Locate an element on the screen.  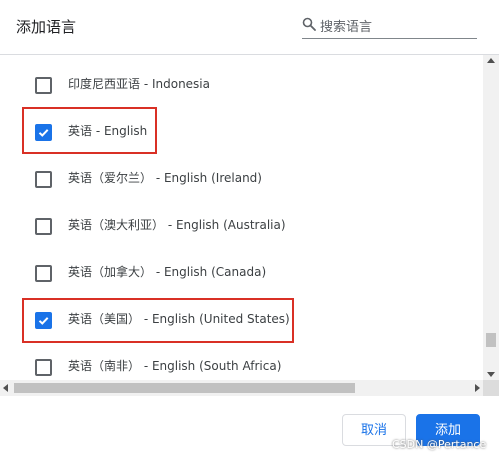
dialog-header: 添加语言 搜索语言 is located at coordinates (249, 27).